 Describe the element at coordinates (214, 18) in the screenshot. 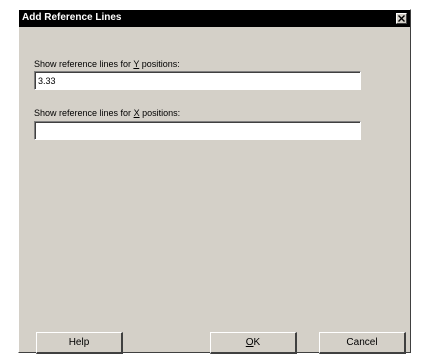

I see `title-bar: Add Reference Lines` at that location.